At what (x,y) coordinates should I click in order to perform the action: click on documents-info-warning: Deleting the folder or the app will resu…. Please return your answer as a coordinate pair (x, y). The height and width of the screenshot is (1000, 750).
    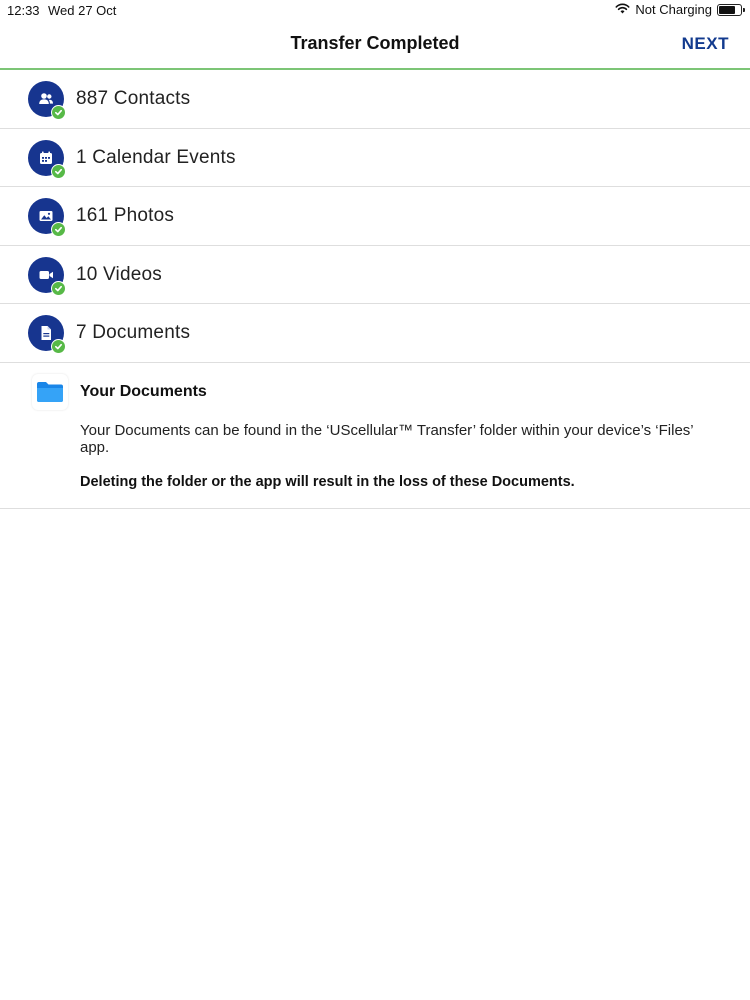
    Looking at the image, I should click on (327, 482).